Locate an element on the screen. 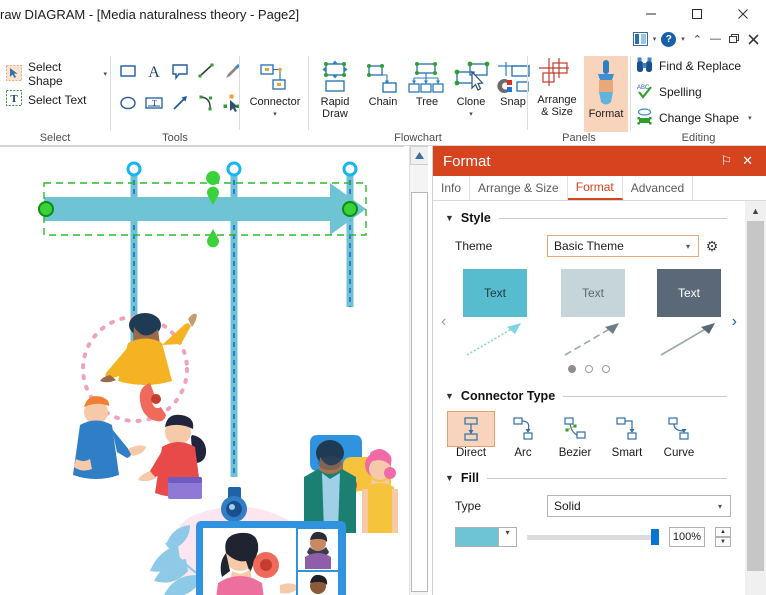 The image size is (766, 595). format-panel-title: Format is located at coordinates (467, 161).